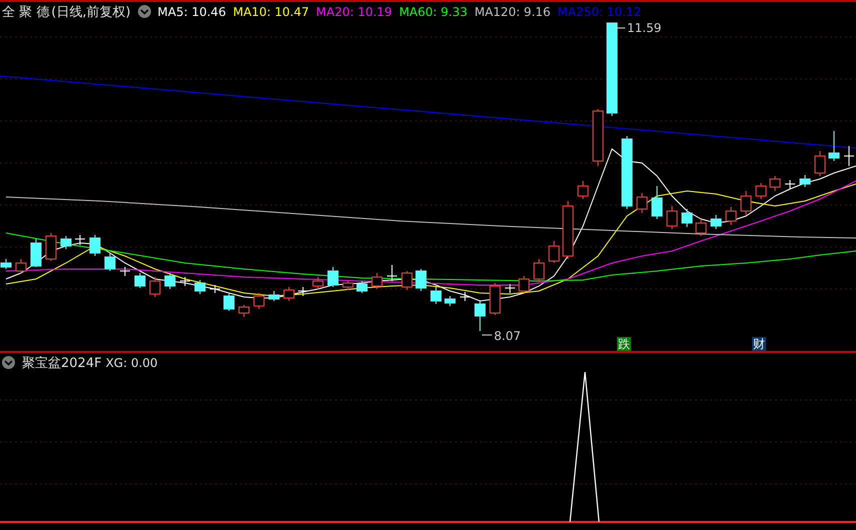 The height and width of the screenshot is (530, 856). Describe the element at coordinates (433, 11) in the screenshot. I see `moving-average-value: MA60: 9.33` at that location.